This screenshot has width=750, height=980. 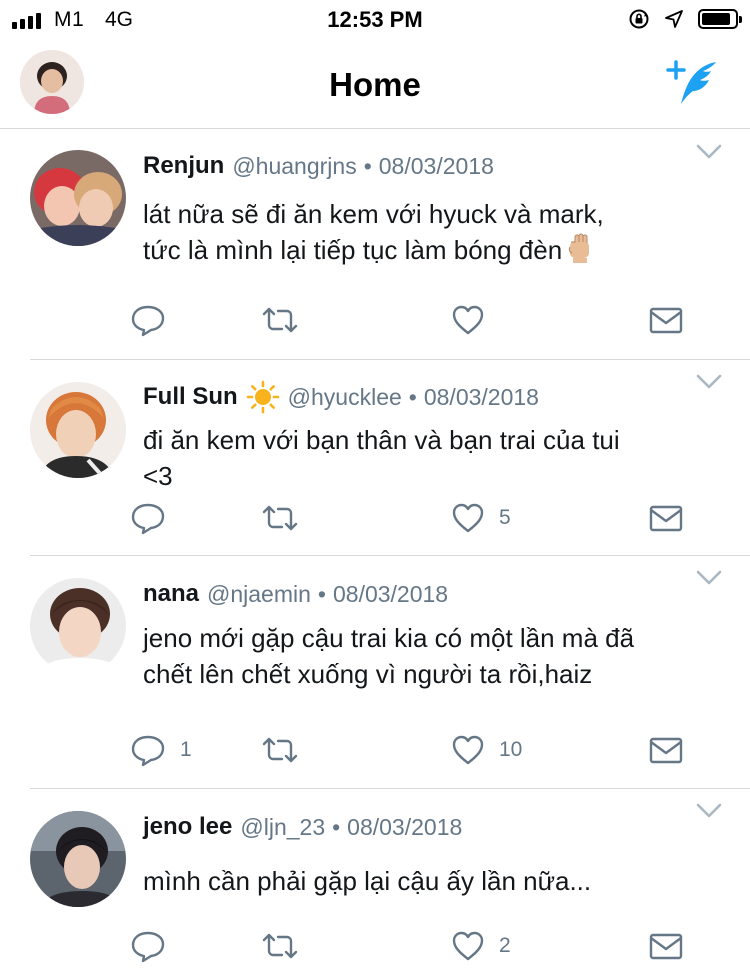 I want to click on tweet-text-line: <3, so click(x=158, y=476).